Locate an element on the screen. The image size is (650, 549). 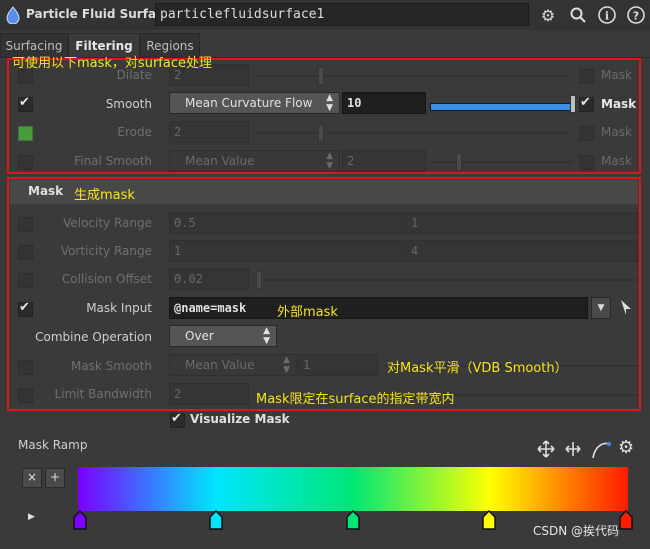
add-key-button: + is located at coordinates (55, 478).